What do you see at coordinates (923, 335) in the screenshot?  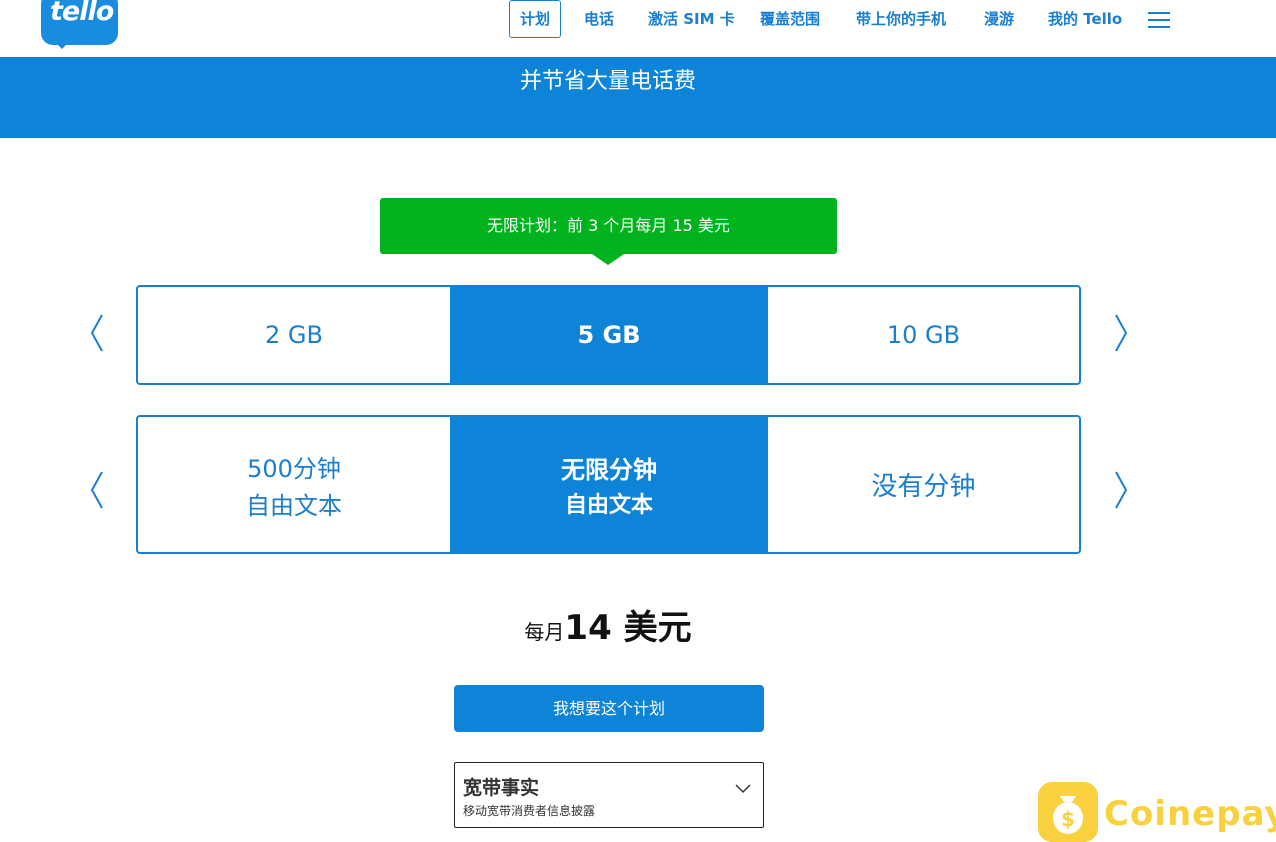 I see `data-option-10gb: 10 GB` at bounding box center [923, 335].